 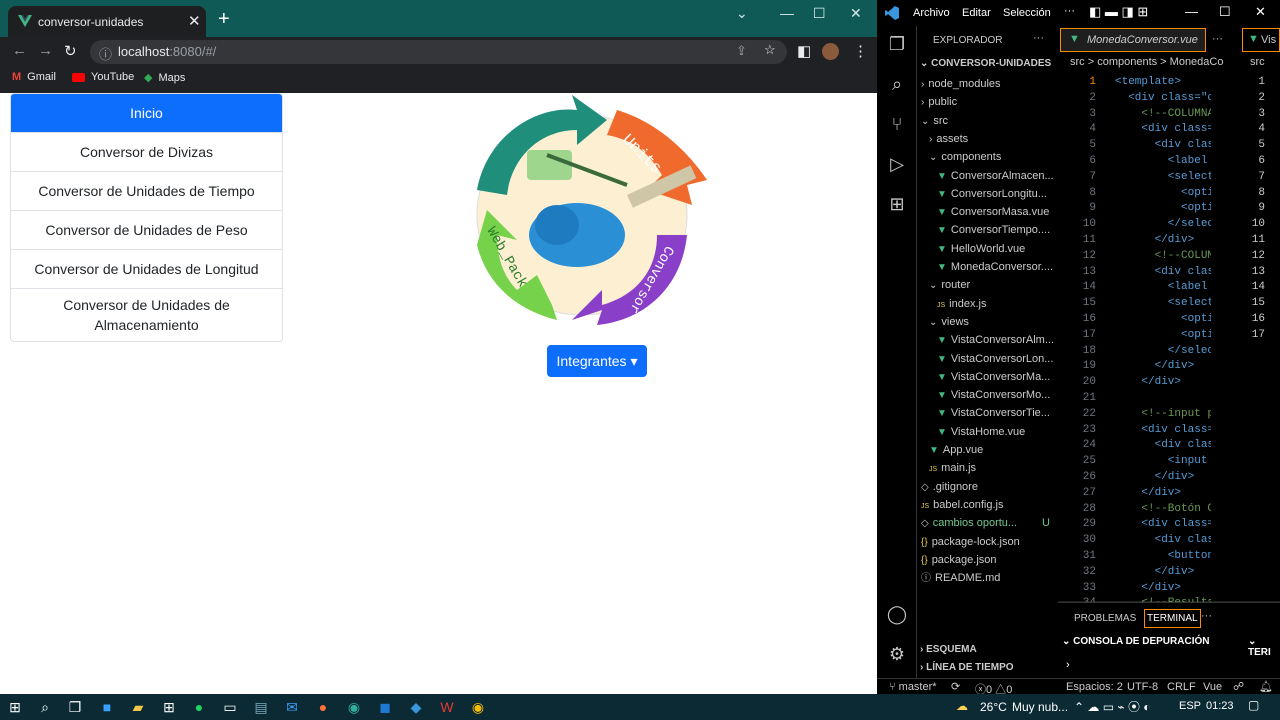 What do you see at coordinates (169, 707) in the screenshot?
I see `store-icon: ⊞` at bounding box center [169, 707].